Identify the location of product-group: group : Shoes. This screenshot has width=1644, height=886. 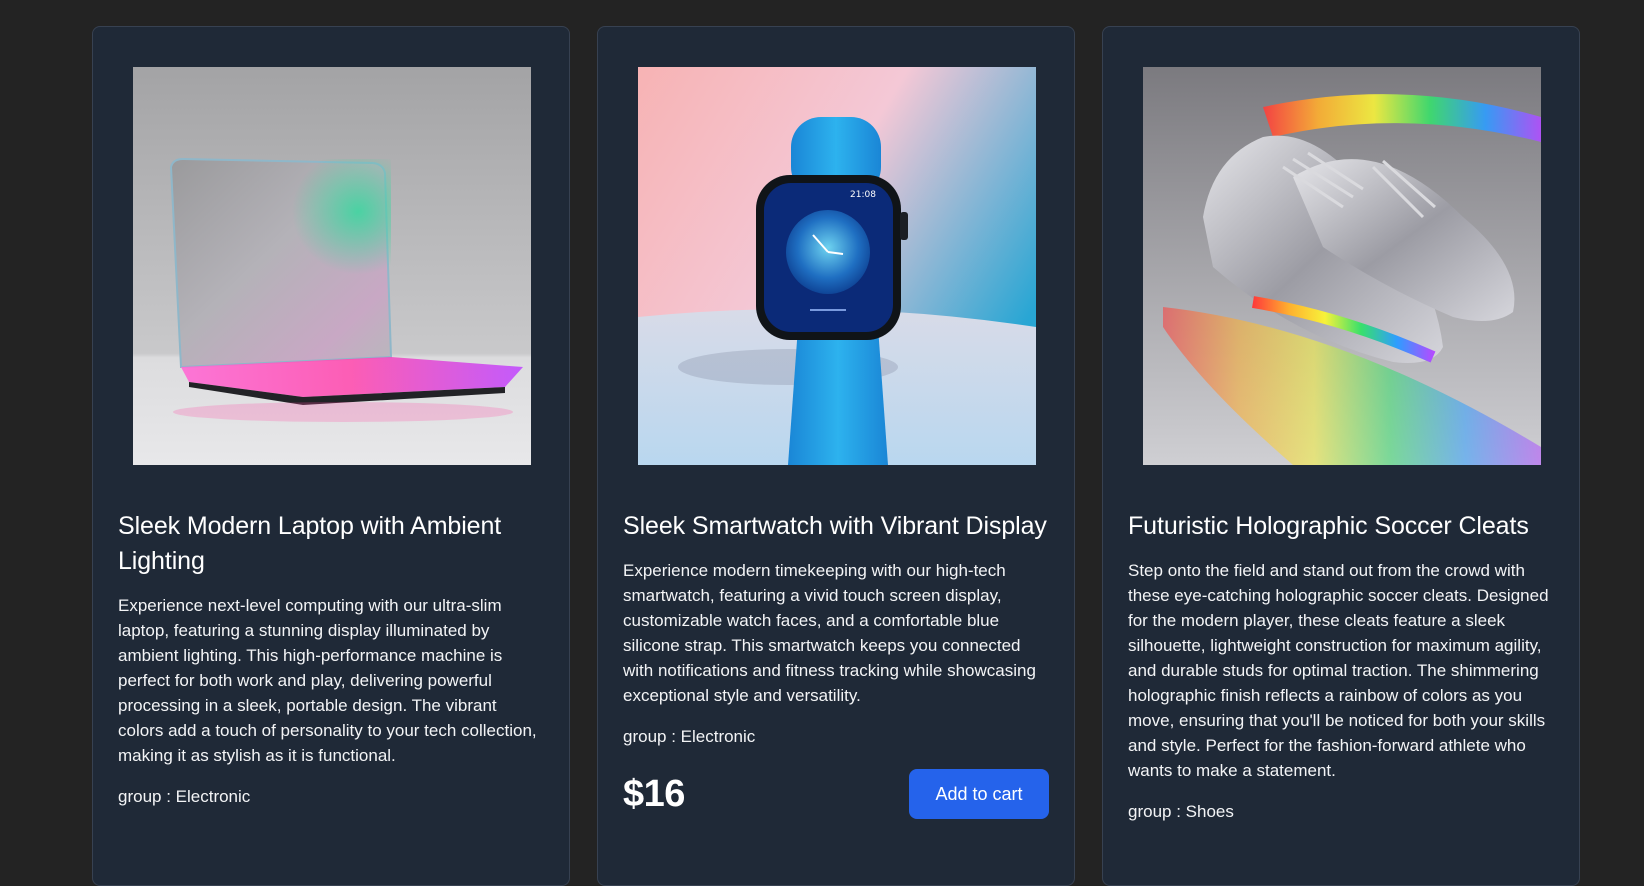
(1181, 811).